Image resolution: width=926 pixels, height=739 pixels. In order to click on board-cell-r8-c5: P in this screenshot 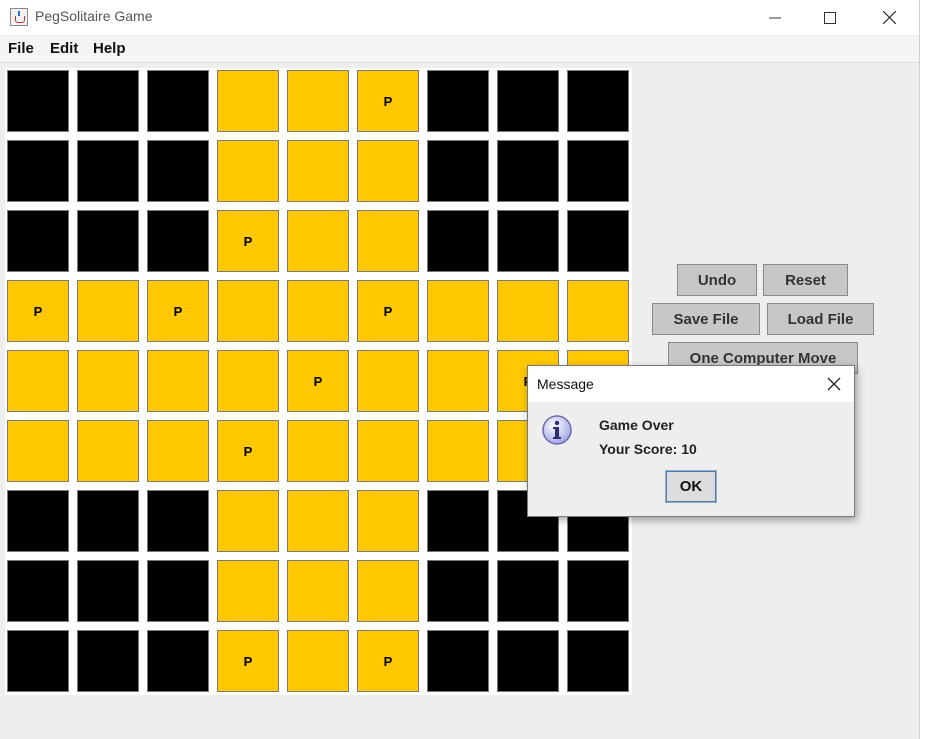, I will do `click(388, 661)`.